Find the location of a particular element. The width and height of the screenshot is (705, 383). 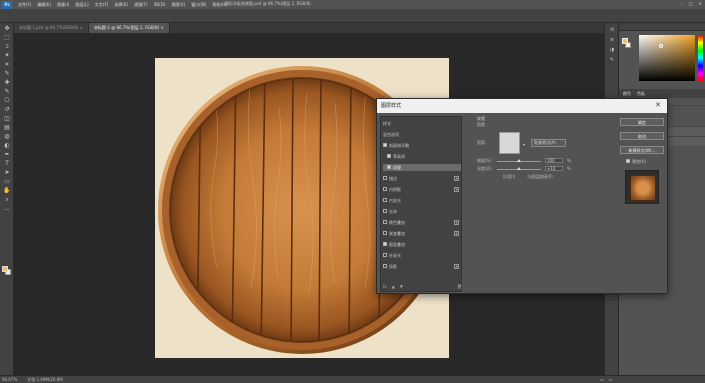

style-item: 图案叠加 is located at coordinates (422, 244).